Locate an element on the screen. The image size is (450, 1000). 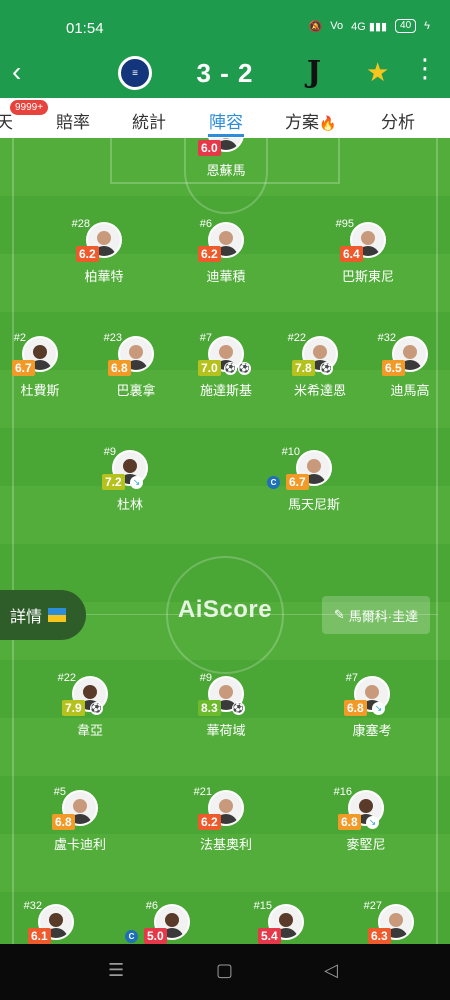
player-card: #6 6.2 迪華積 is located at coordinates (226, 260).